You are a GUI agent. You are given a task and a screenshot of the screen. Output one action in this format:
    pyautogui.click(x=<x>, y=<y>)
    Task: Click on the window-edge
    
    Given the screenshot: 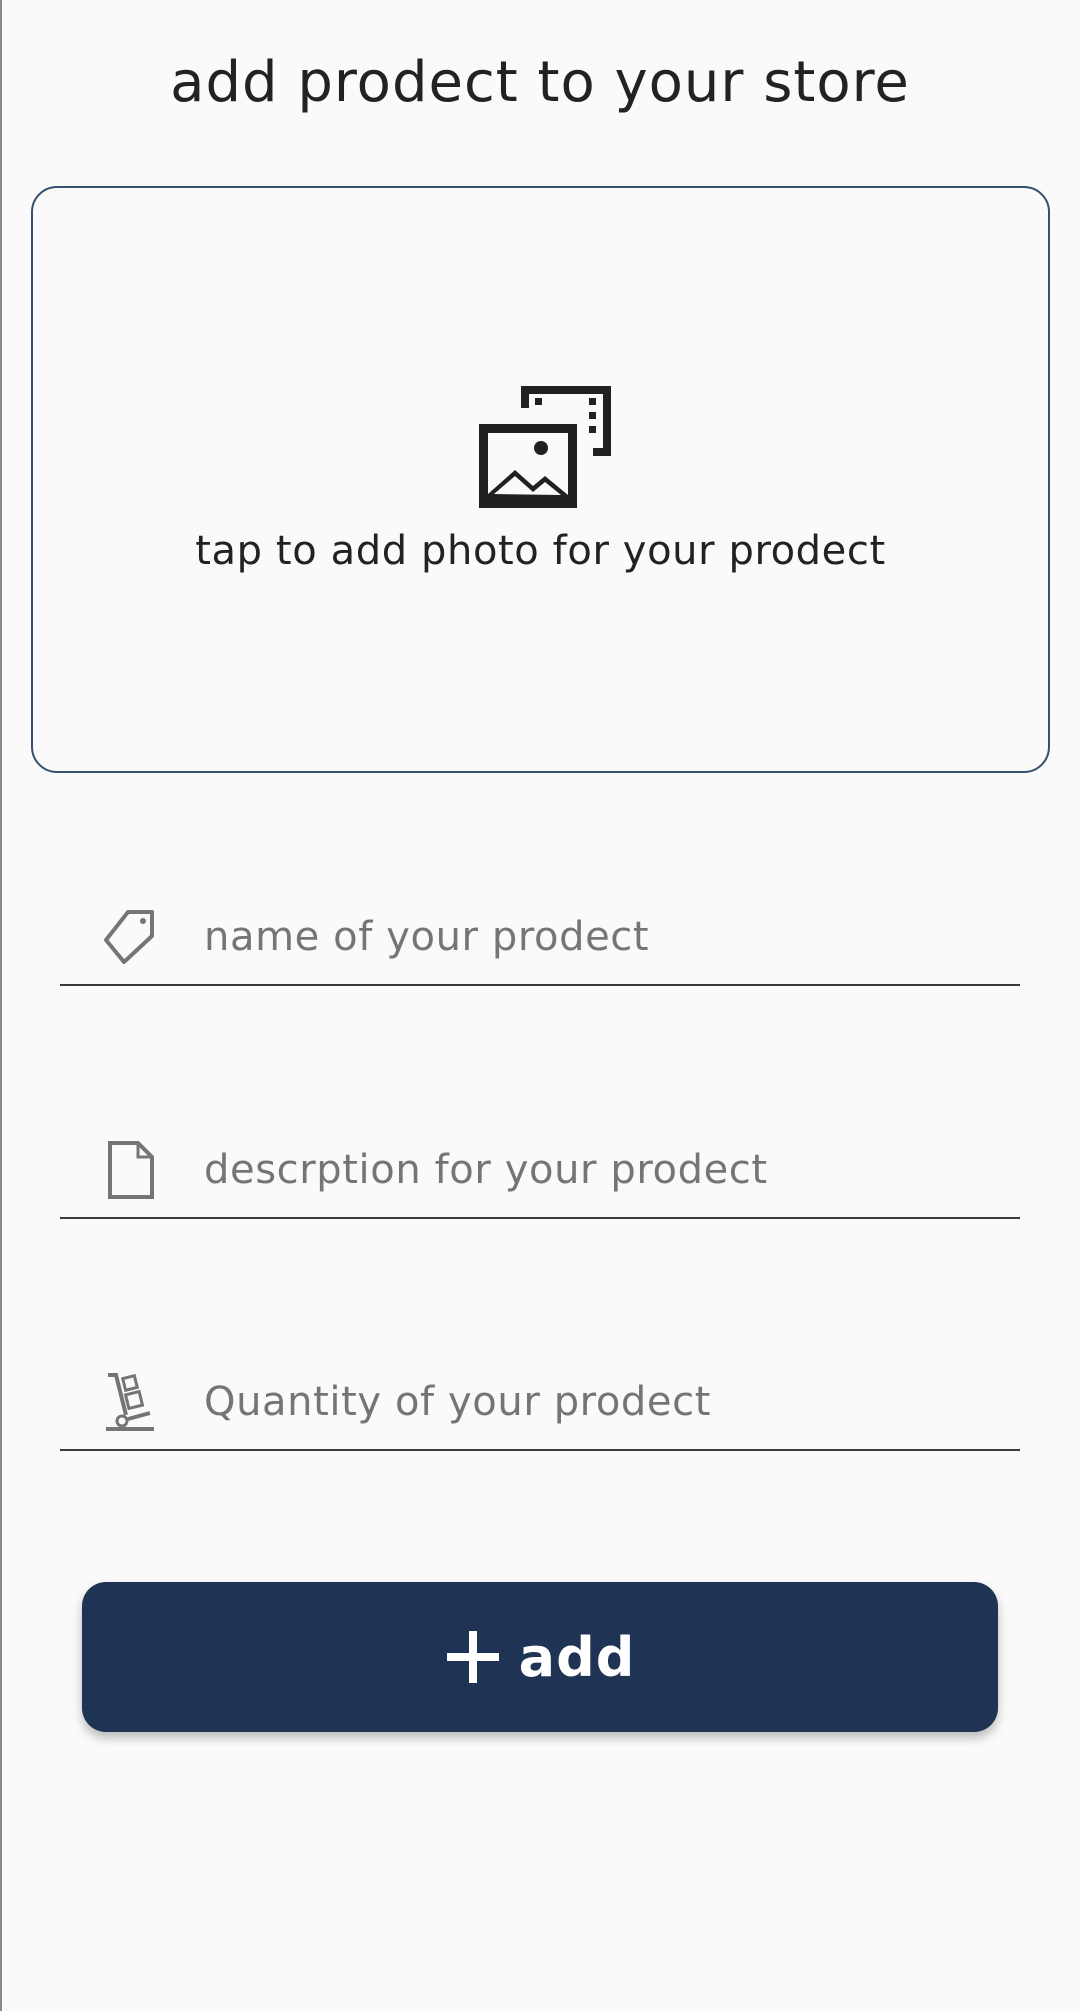 What is the action you would take?
    pyautogui.click(x=1, y=1005)
    